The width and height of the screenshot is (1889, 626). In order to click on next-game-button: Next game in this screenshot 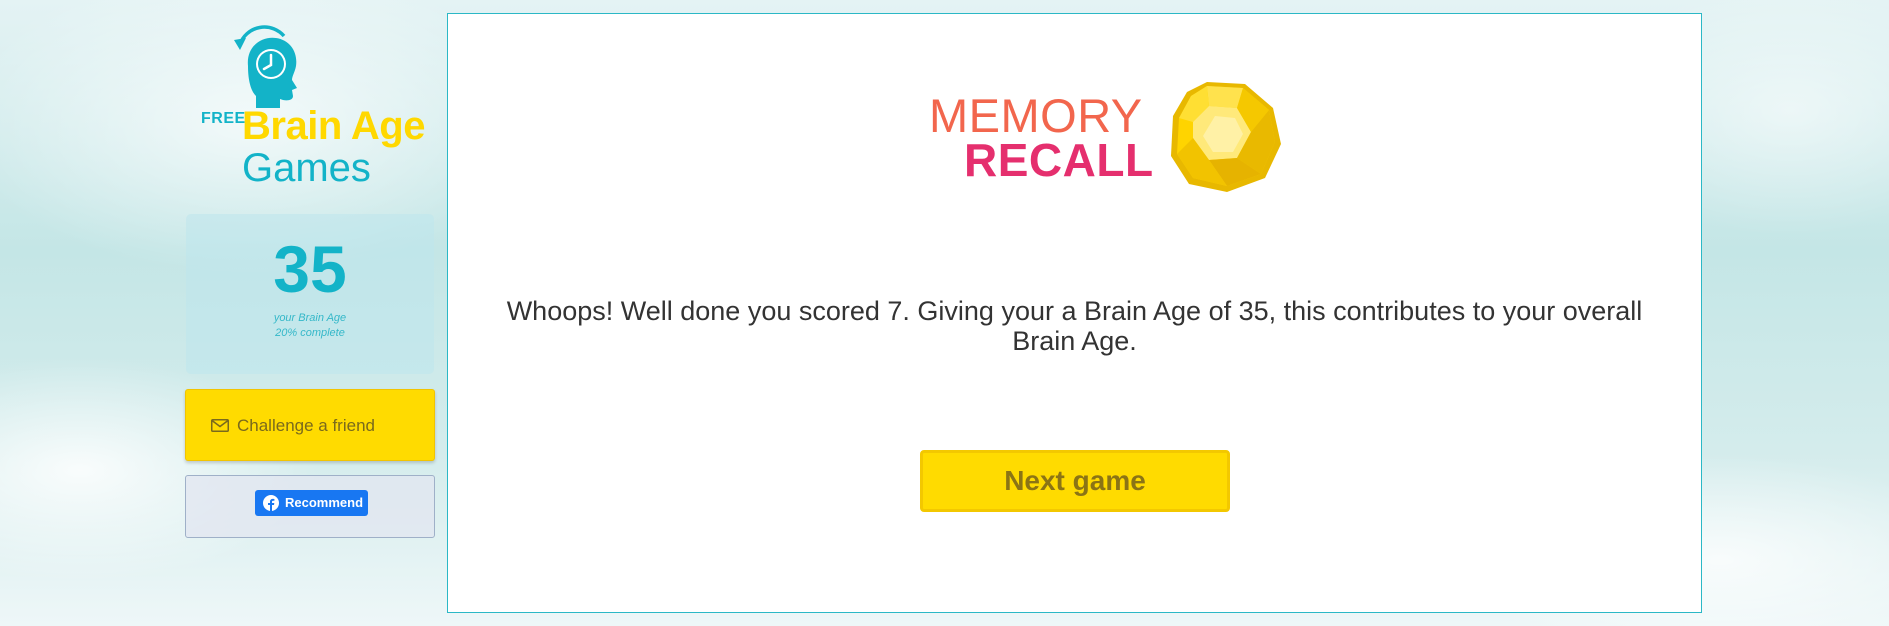, I will do `click(1075, 481)`.